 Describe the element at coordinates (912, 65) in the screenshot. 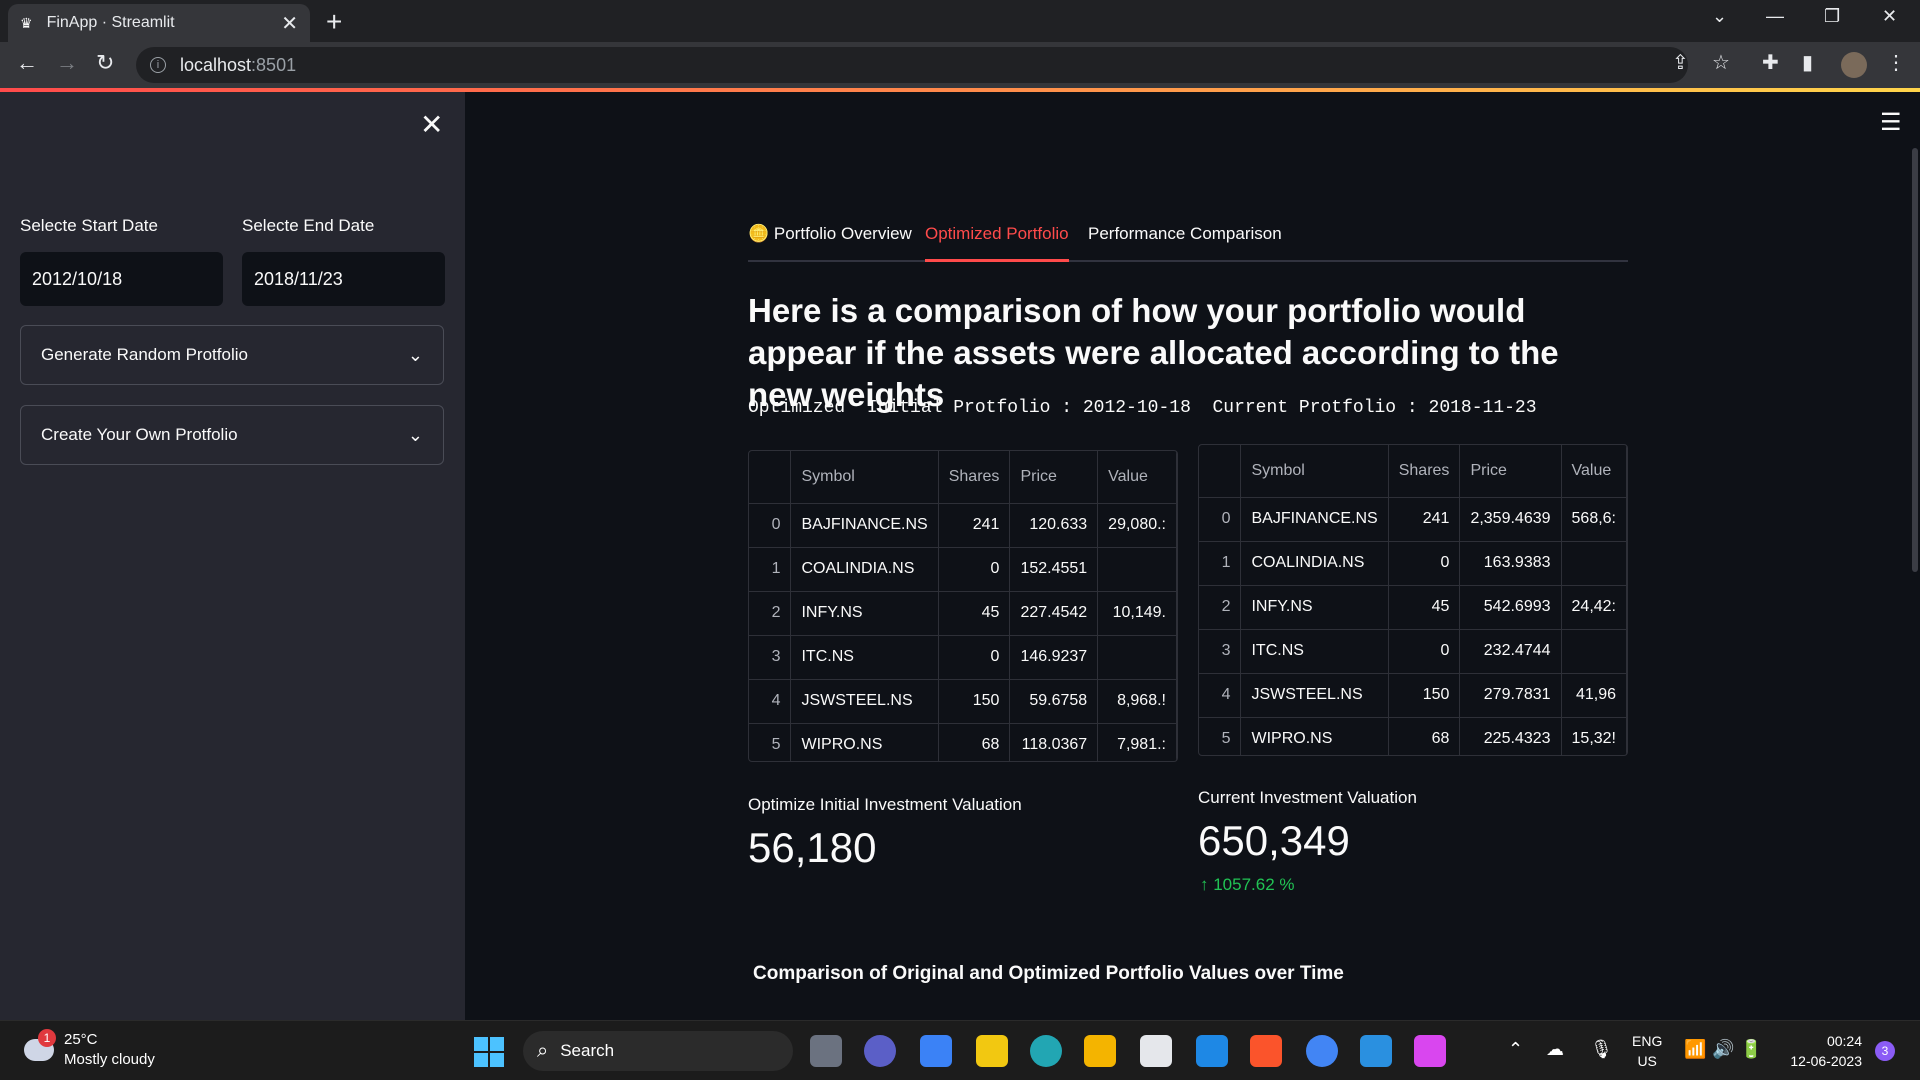

I see `address-bar: i localhost :8501` at that location.